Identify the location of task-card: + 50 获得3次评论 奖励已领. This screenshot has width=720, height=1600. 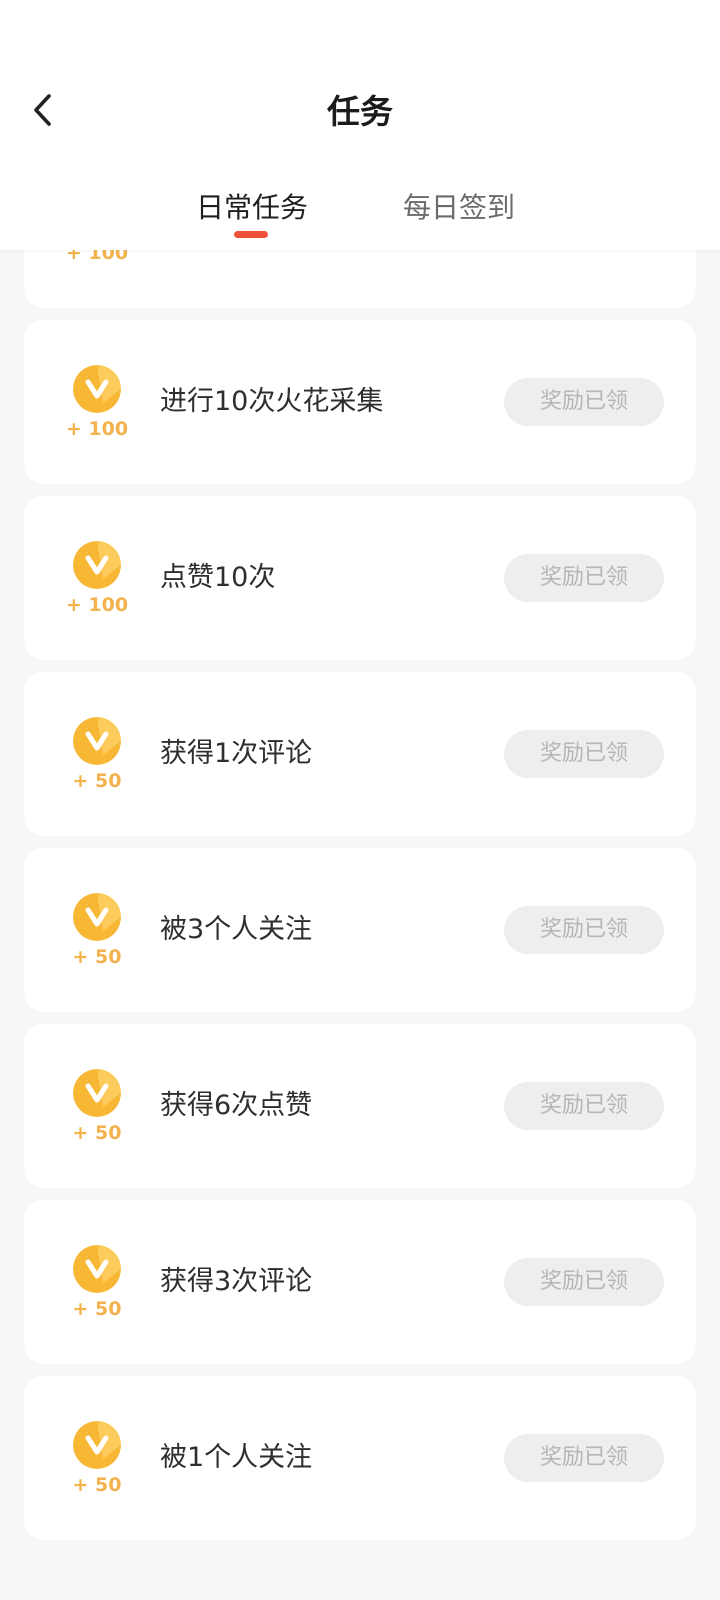
(360, 1282).